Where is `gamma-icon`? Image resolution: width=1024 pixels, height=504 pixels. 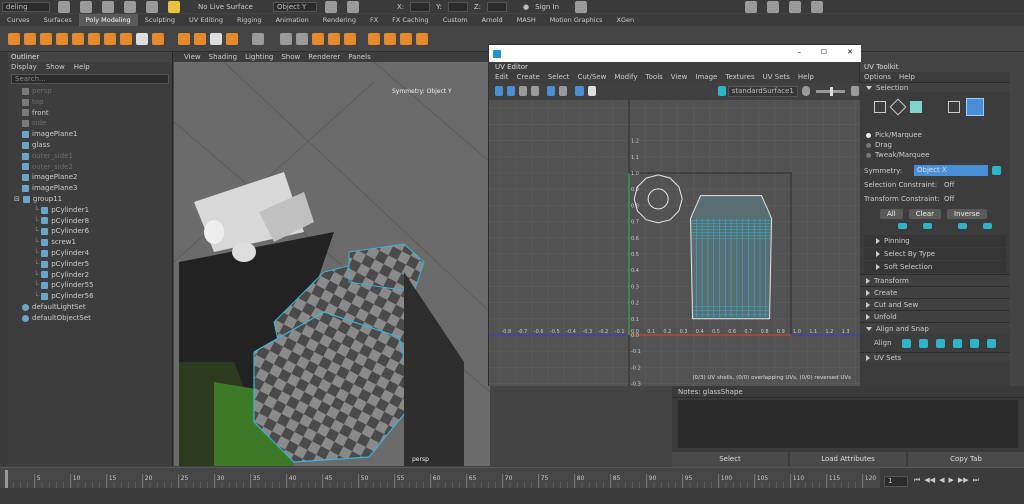
gamma-icon is located at coordinates (854, 91).